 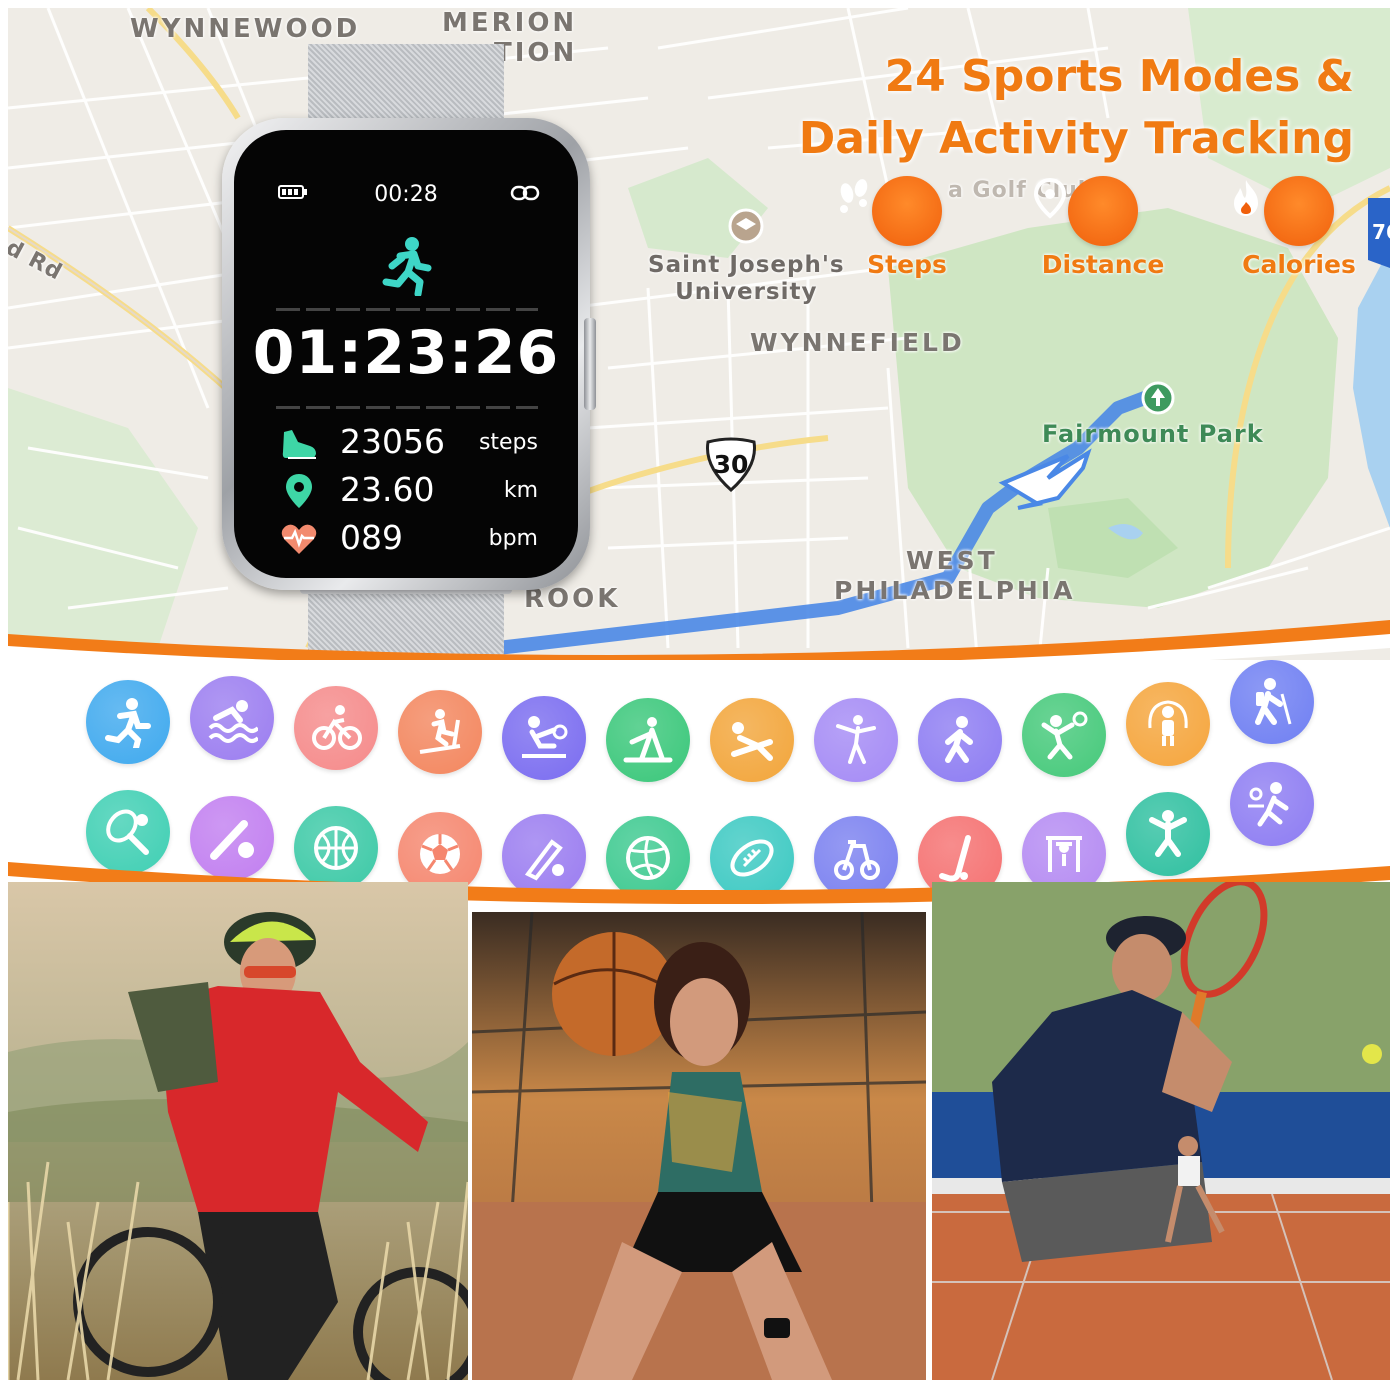 I want to click on jump-rope-icon, so click(x=1168, y=723).